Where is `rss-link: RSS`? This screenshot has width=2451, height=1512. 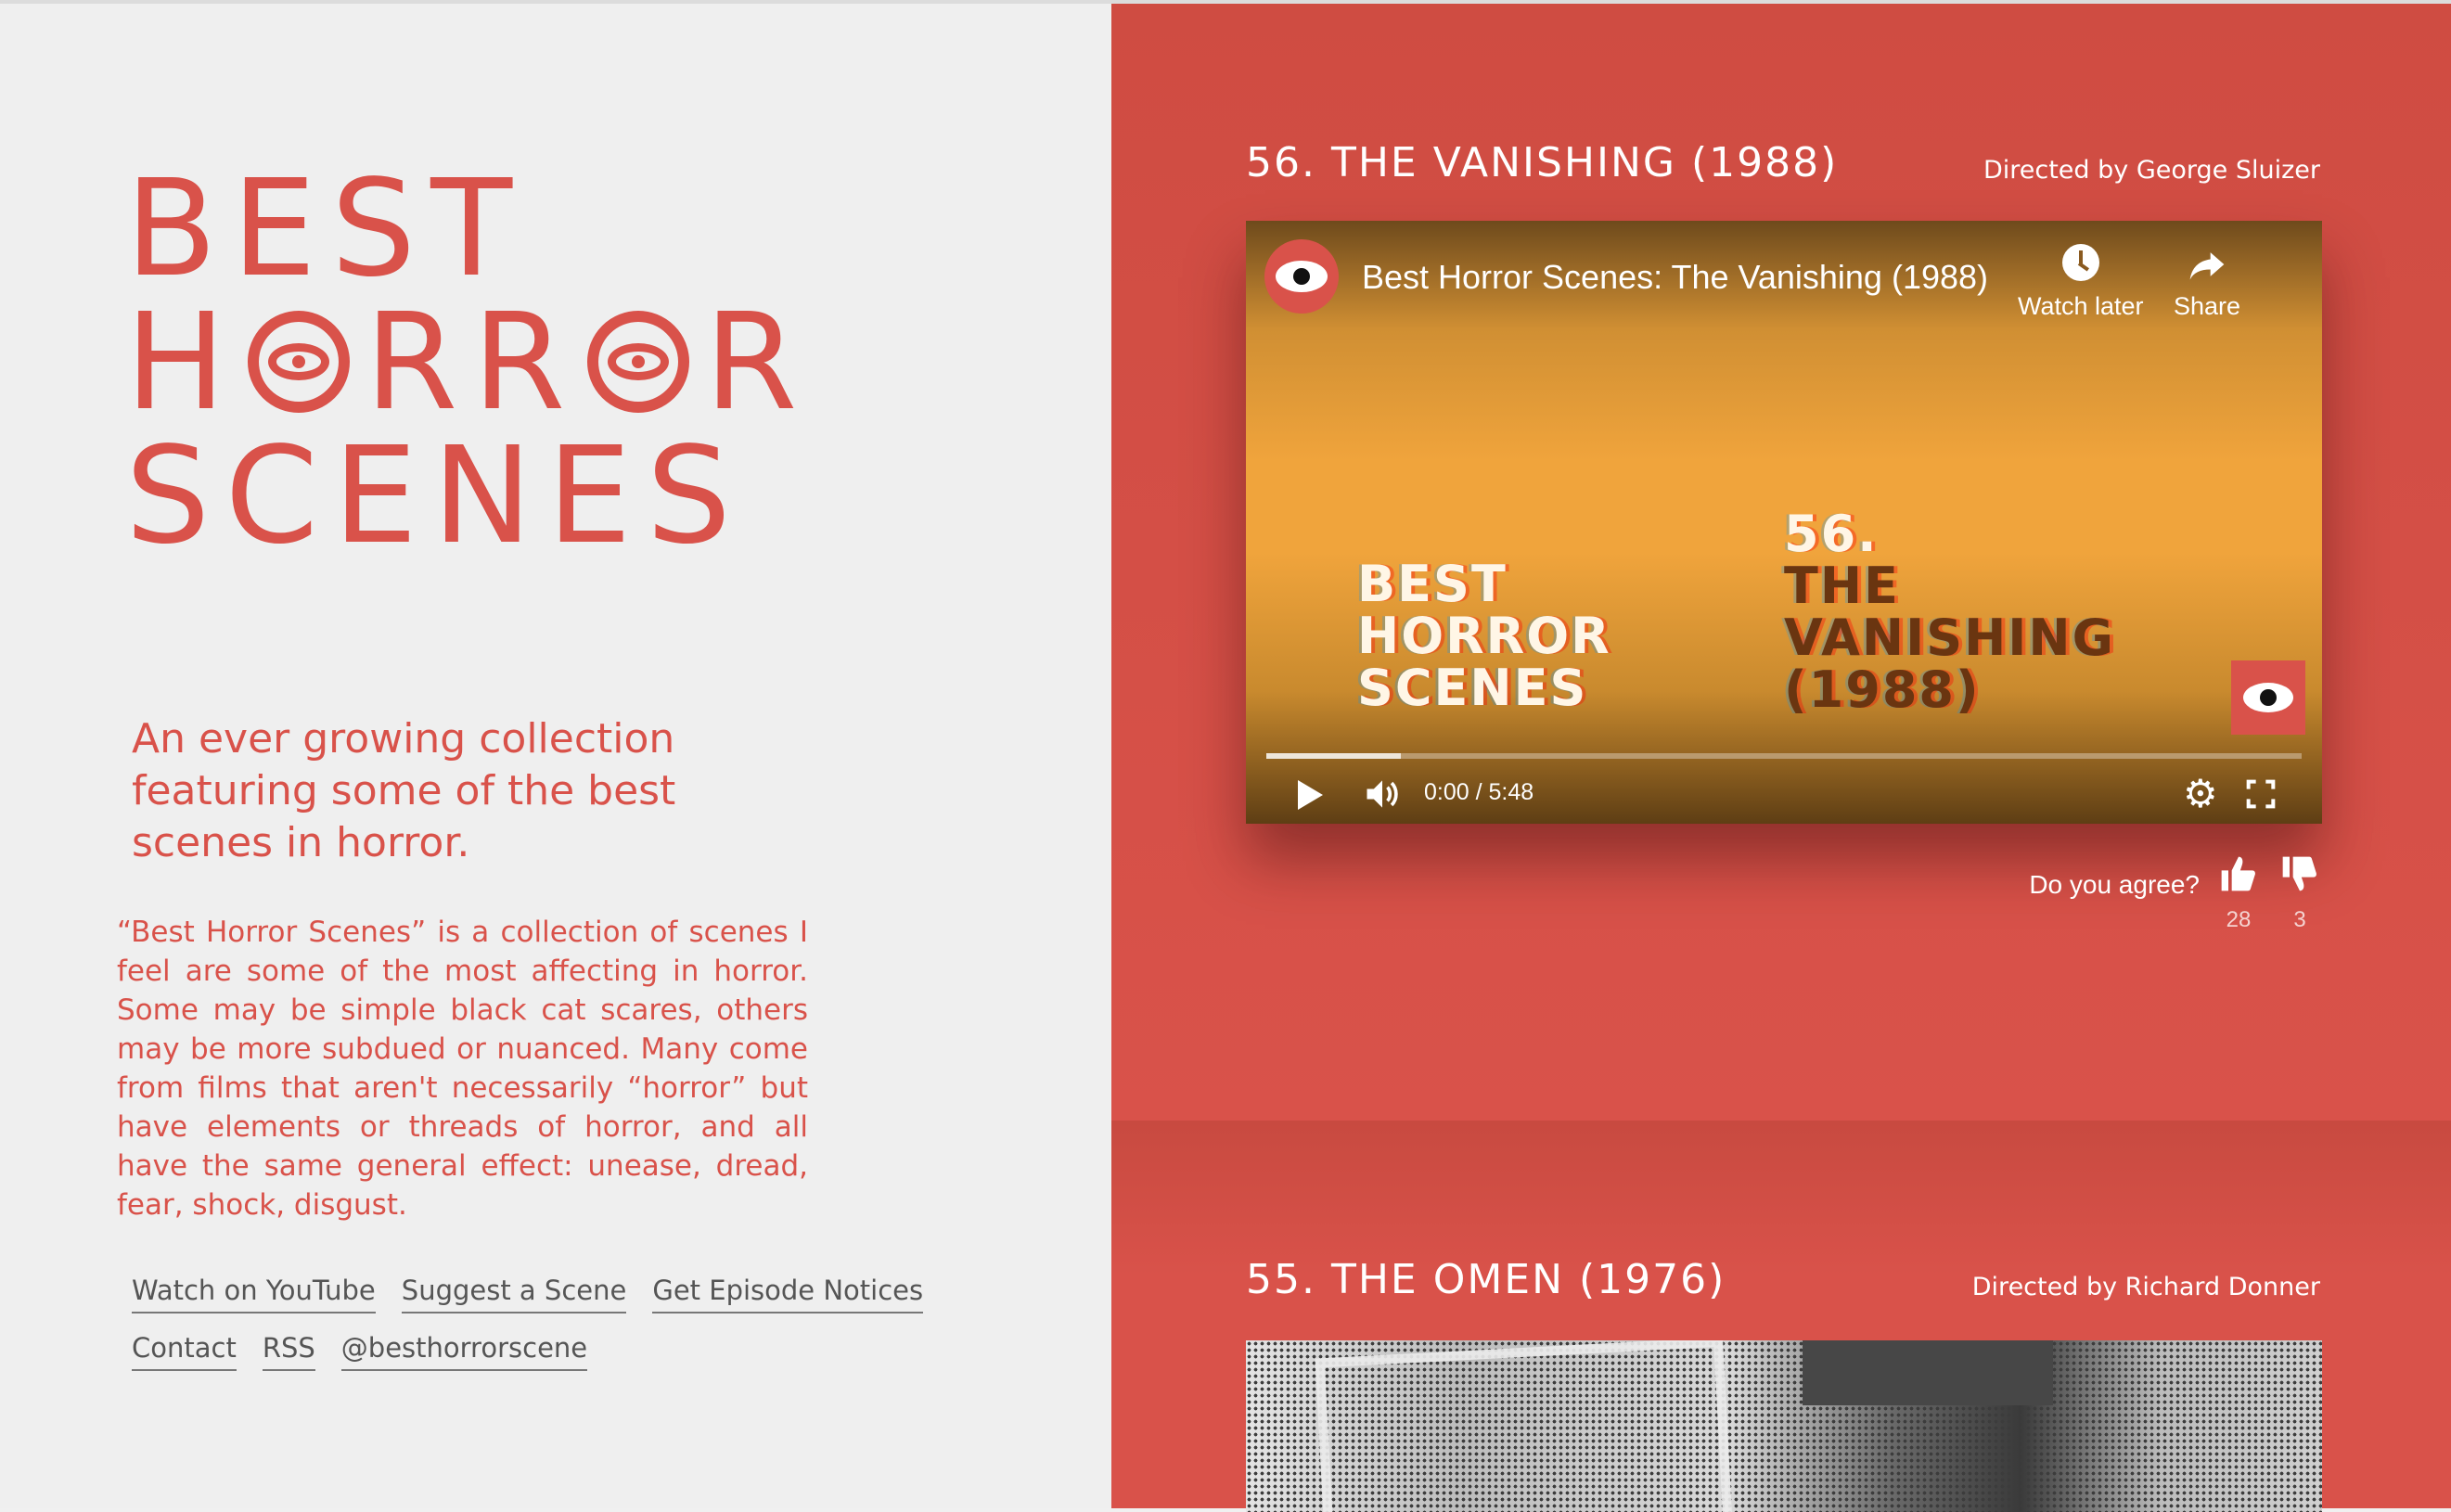
rss-link: RSS is located at coordinates (288, 1351).